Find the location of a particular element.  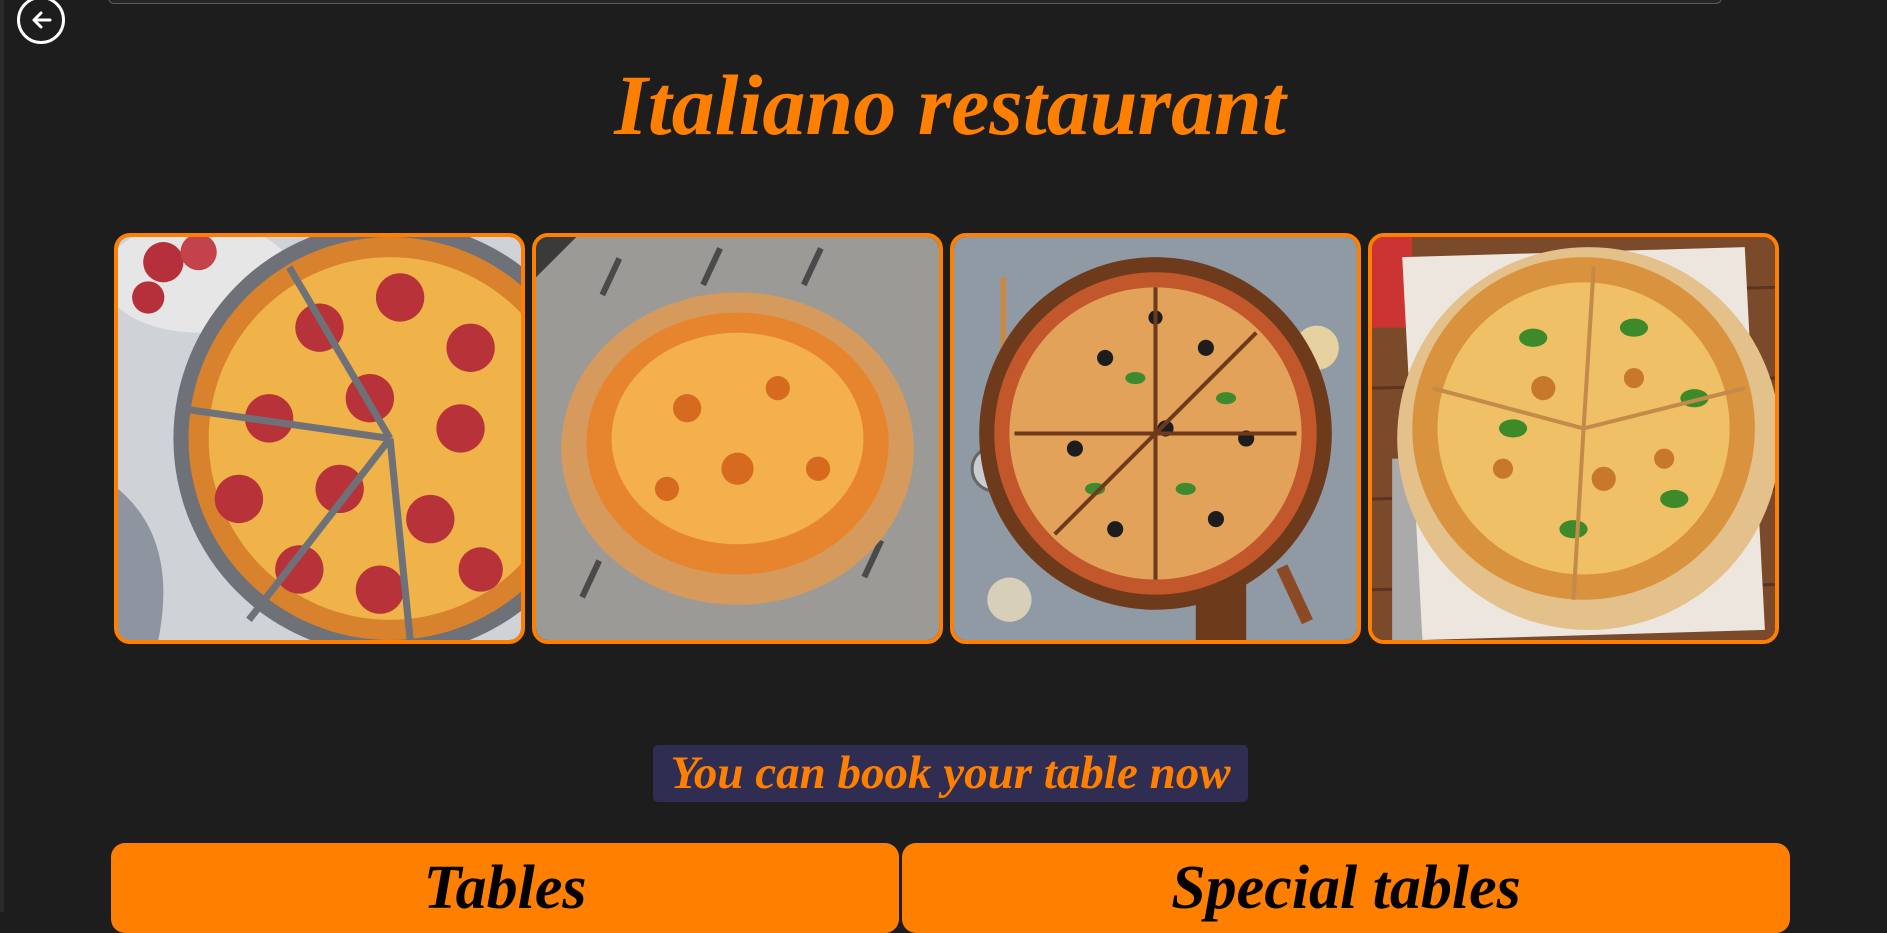

basil-pizza-photo is located at coordinates (1573, 438).